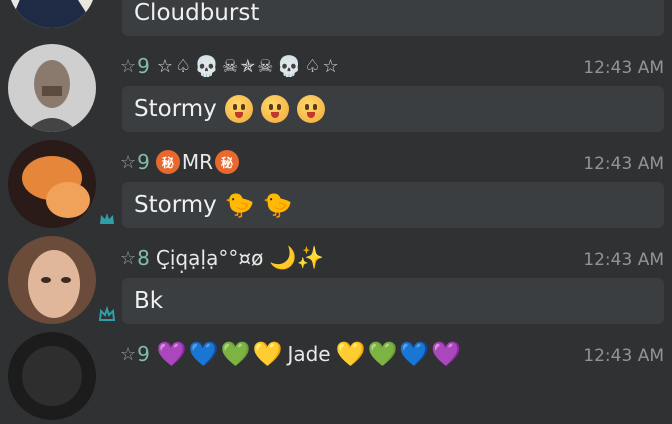 The width and height of the screenshot is (672, 424). Describe the element at coordinates (248, 66) in the screenshot. I see `username-symbol: ✯` at that location.